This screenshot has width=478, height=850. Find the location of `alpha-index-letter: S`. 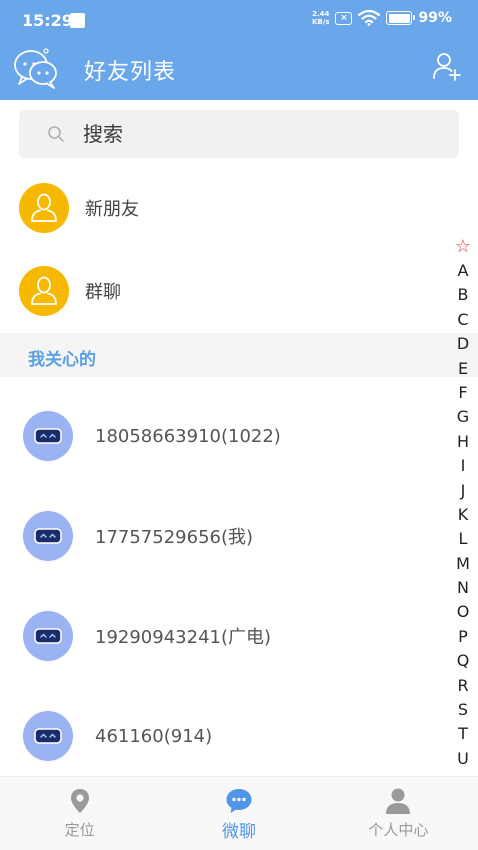

alpha-index-letter: S is located at coordinates (463, 710).